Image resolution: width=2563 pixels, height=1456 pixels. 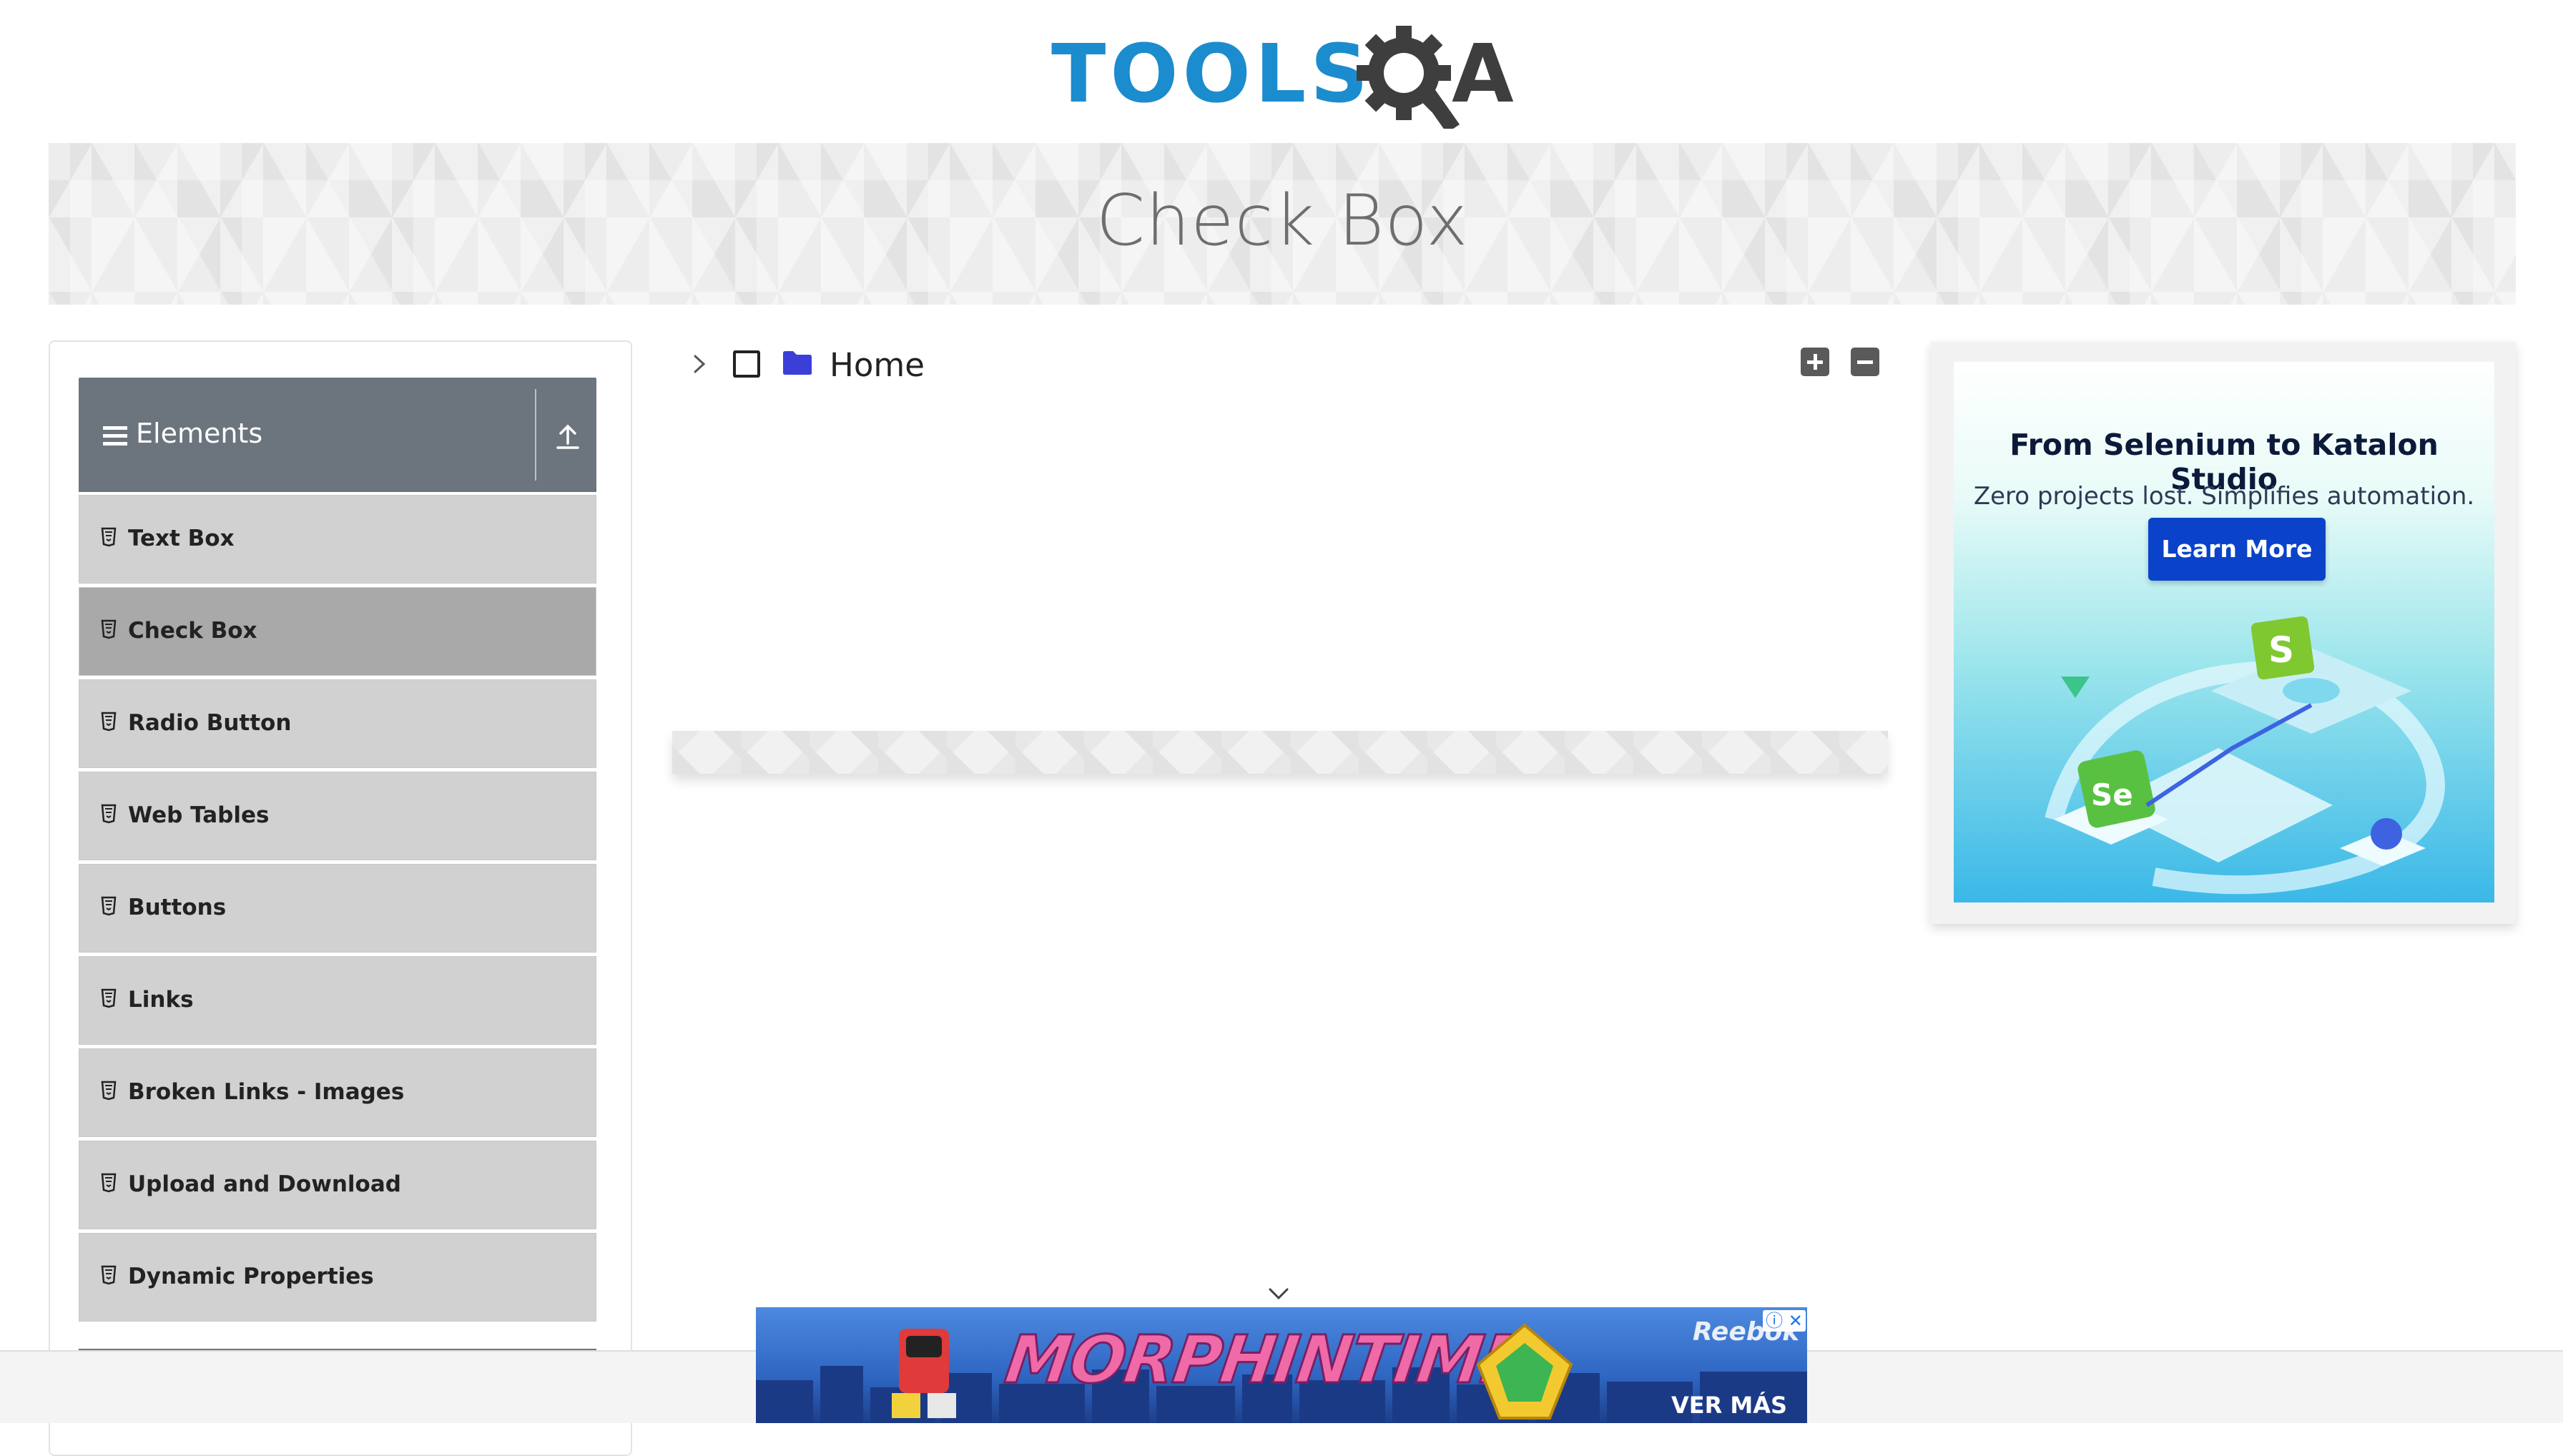 I want to click on elements-group-header: Elements, so click(x=337, y=435).